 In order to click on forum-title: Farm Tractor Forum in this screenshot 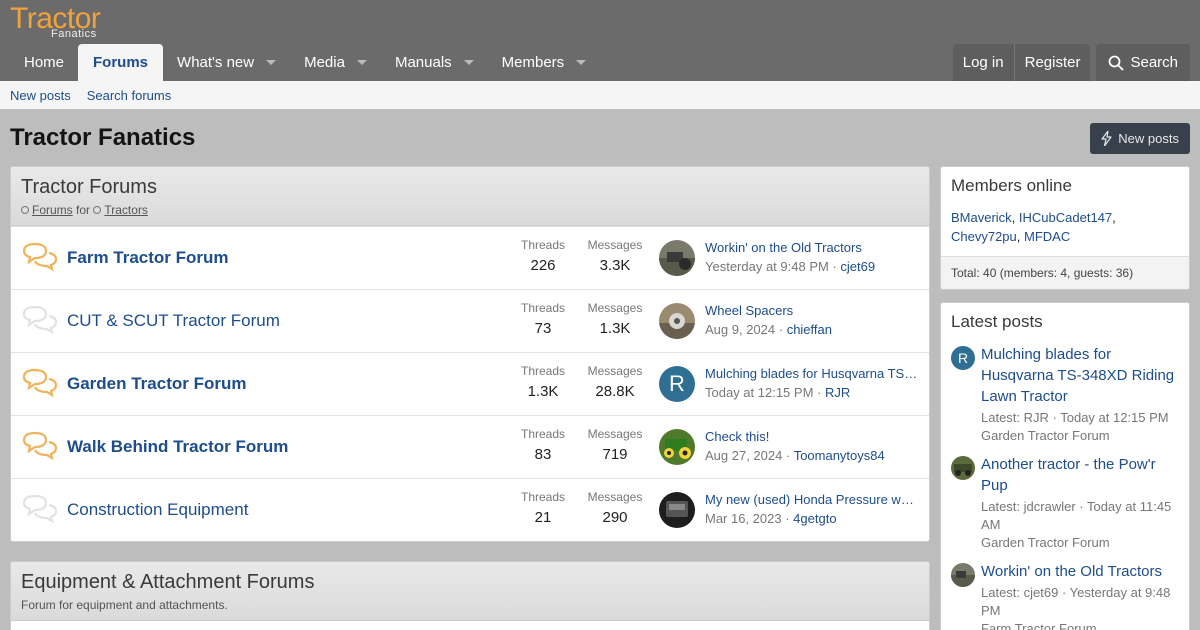, I will do `click(282, 258)`.